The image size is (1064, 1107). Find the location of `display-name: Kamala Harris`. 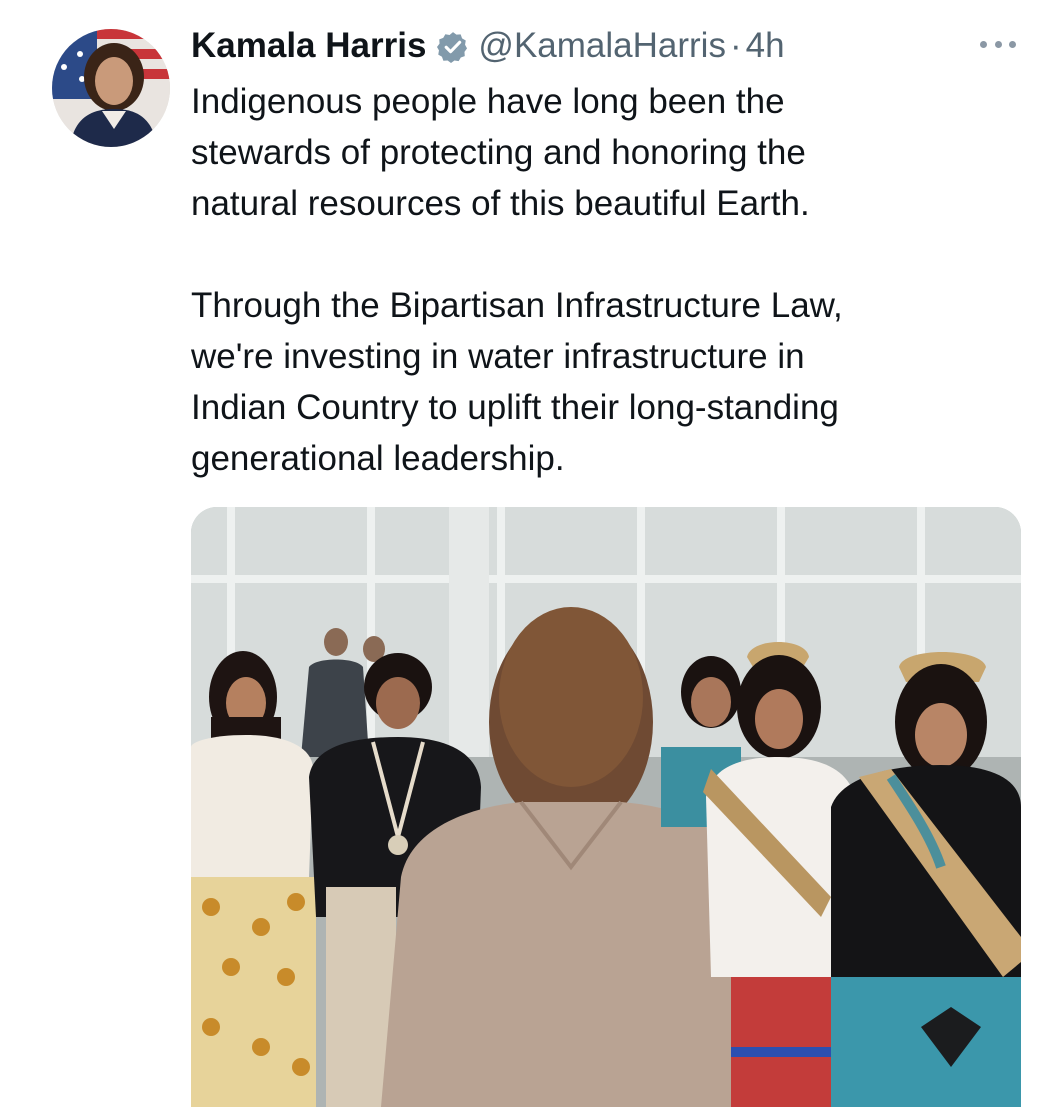

display-name: Kamala Harris is located at coordinates (308, 46).